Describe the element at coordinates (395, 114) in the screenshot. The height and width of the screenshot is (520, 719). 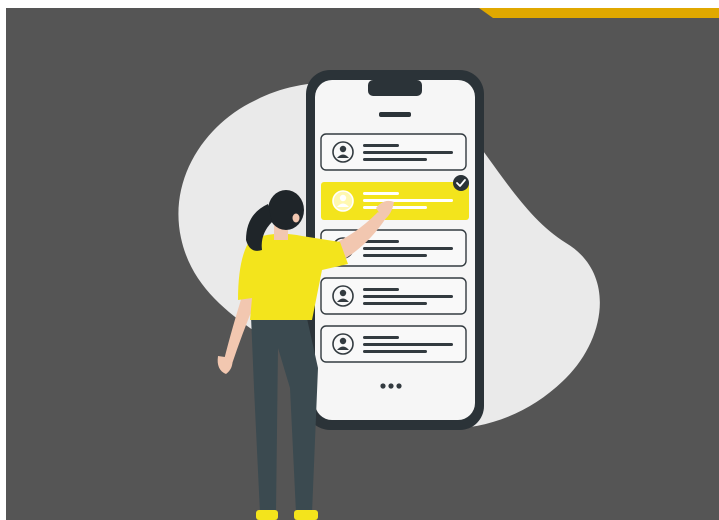
I see `phone-speaker` at that location.